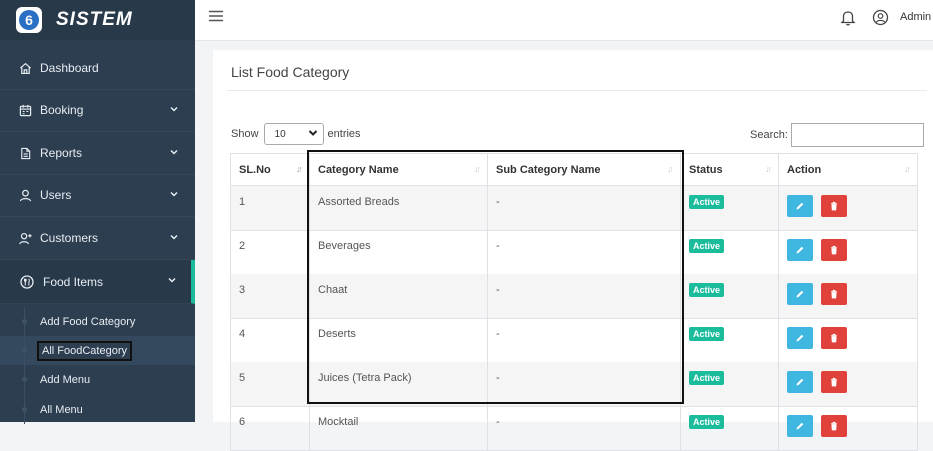  Describe the element at coordinates (97, 238) in the screenshot. I see `sidebar-item-customers: Customers` at that location.